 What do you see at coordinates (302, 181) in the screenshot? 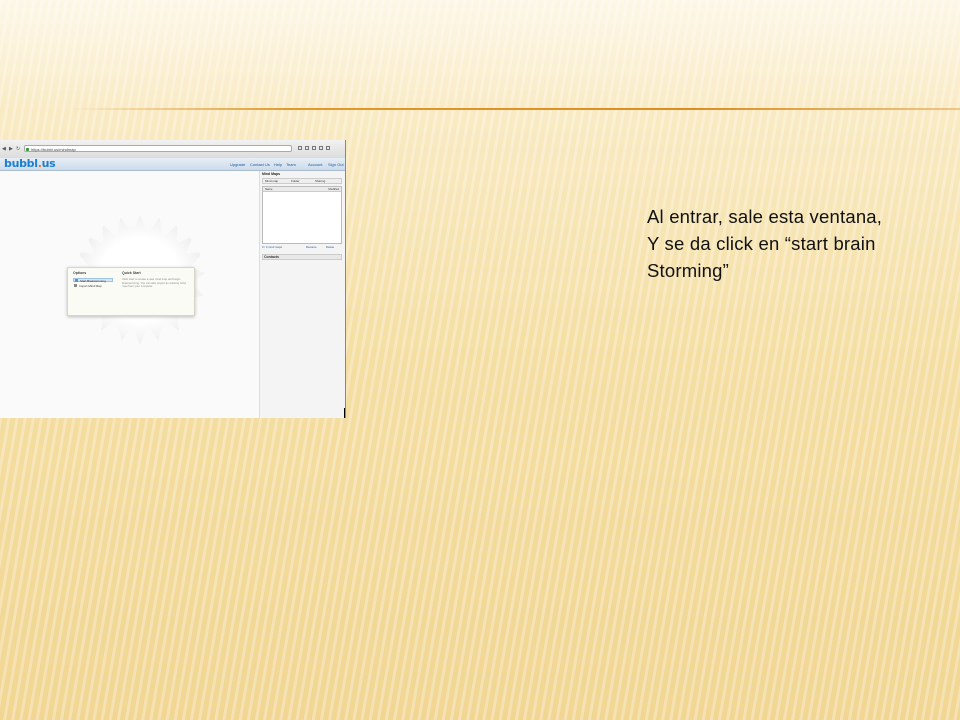
I see `panel-toolbar: Mind map Folder Sharing` at bounding box center [302, 181].